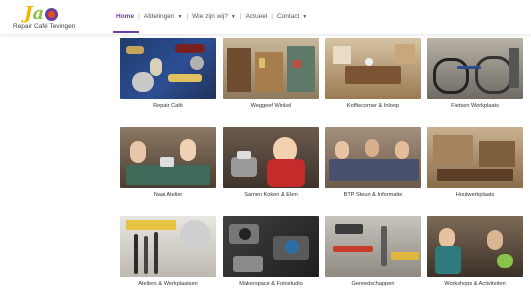 Image resolution: width=531 pixels, height=295 pixels. I want to click on sewing-workshop-photo, so click(168, 157).